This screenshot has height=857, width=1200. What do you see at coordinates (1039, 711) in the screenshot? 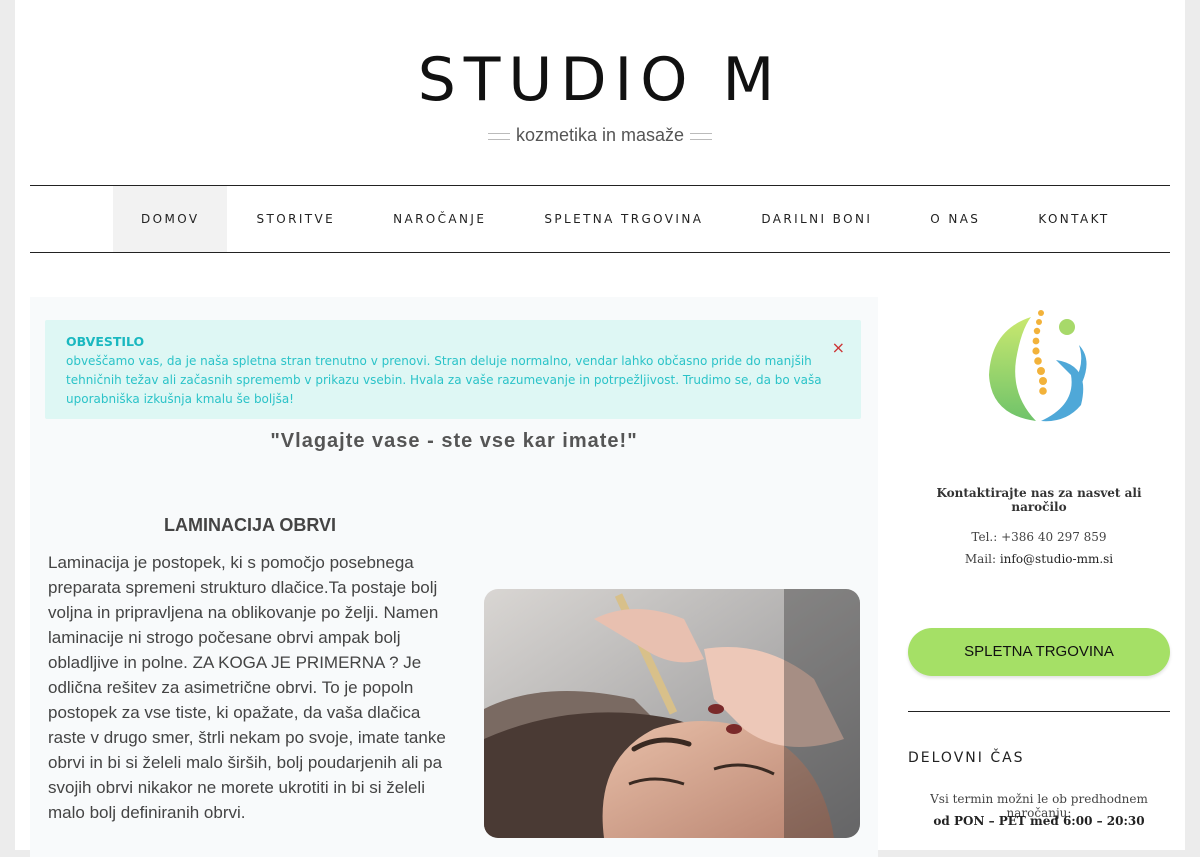
I see `sidebar-divider` at bounding box center [1039, 711].